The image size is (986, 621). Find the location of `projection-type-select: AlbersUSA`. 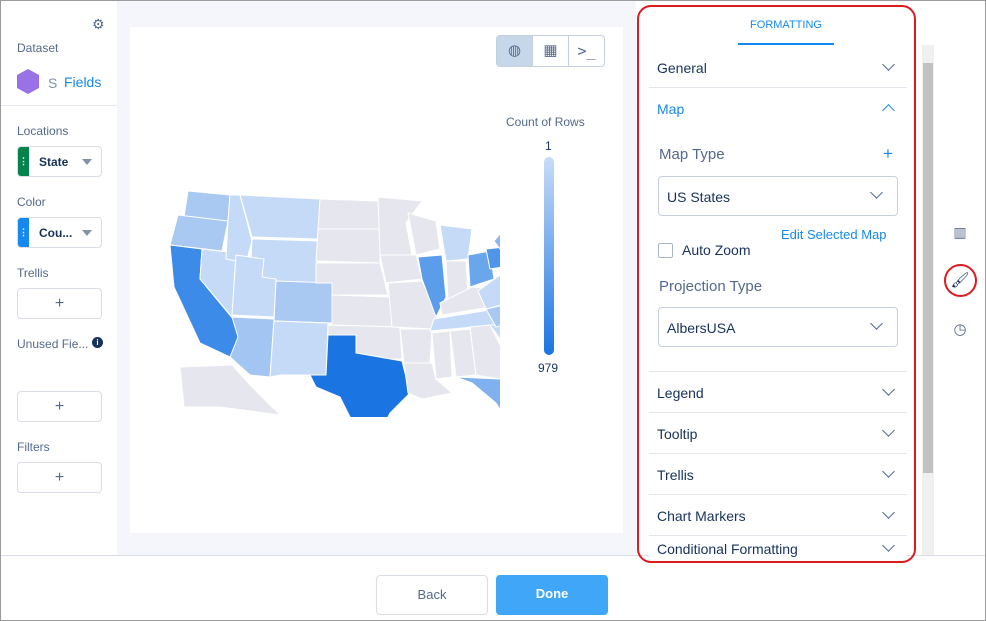

projection-type-select: AlbersUSA is located at coordinates (778, 327).